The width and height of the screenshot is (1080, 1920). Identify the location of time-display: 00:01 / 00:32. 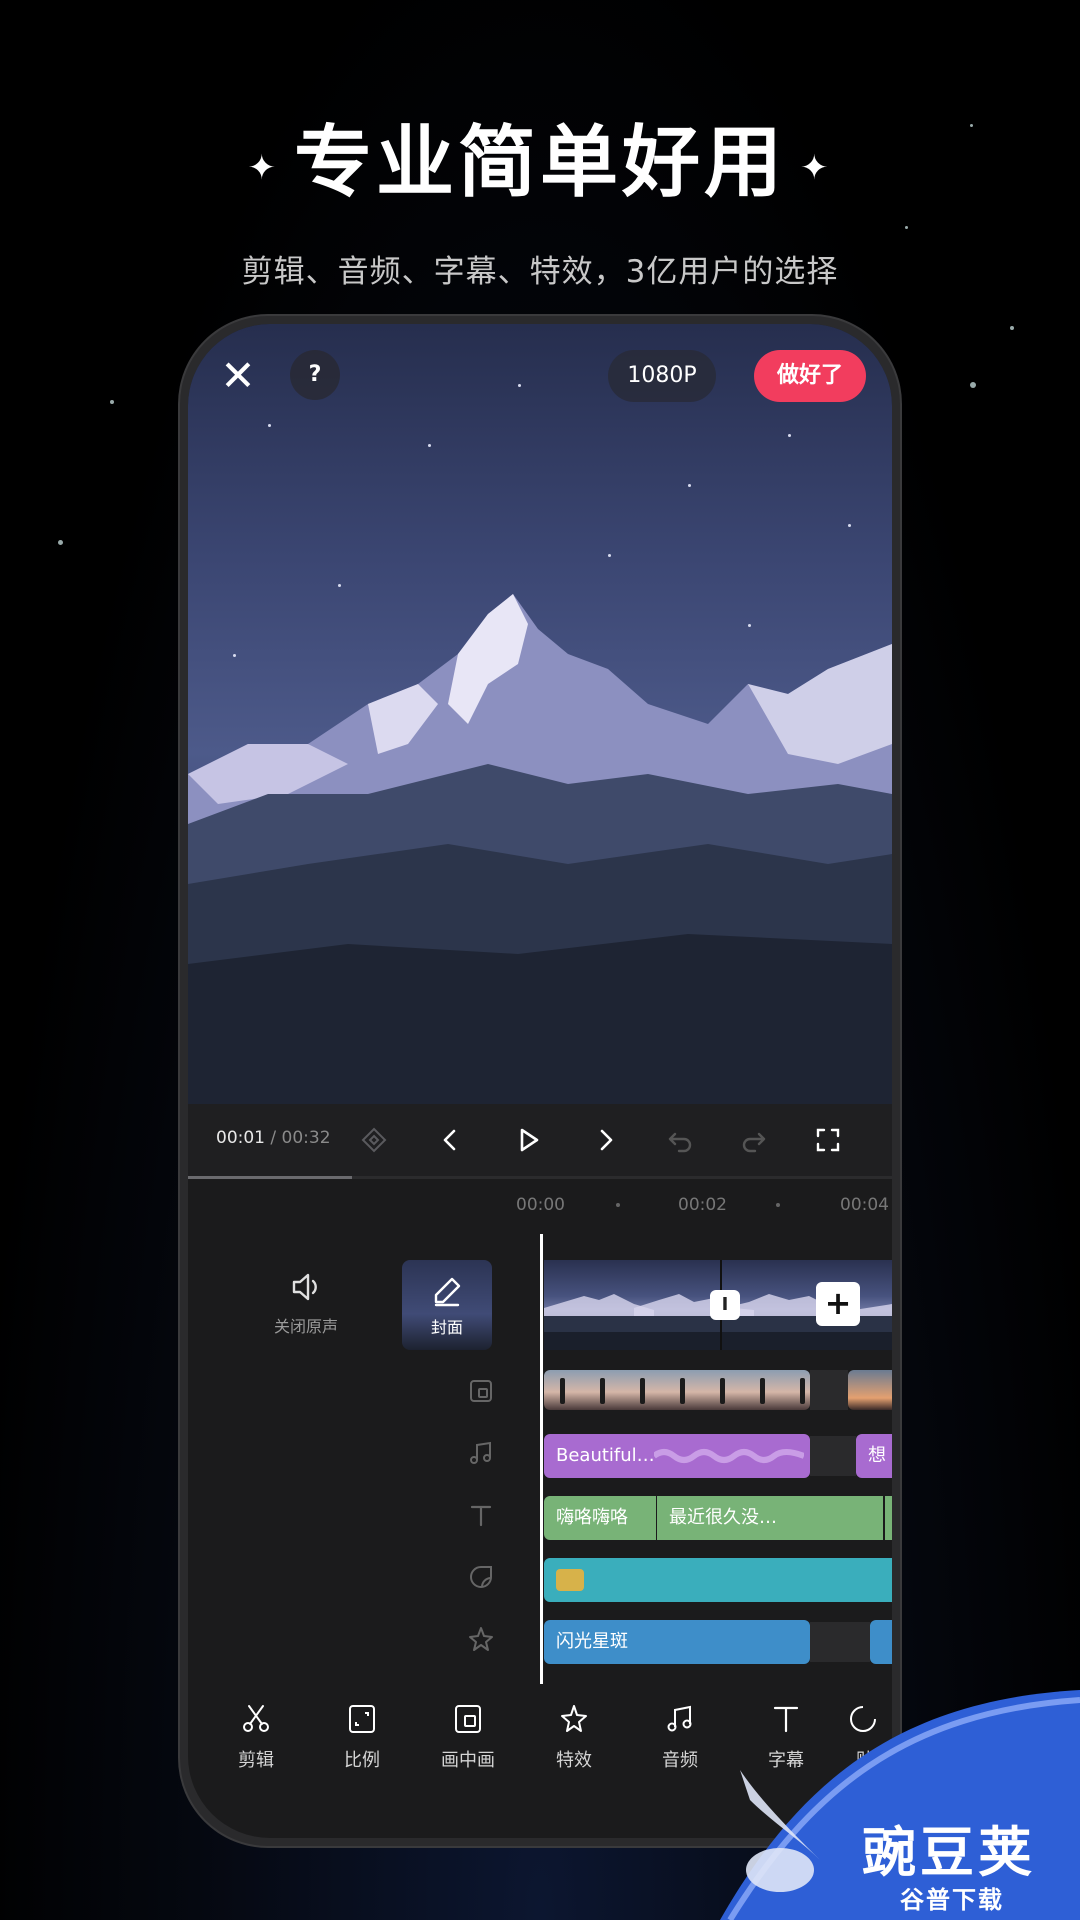
(273, 1138).